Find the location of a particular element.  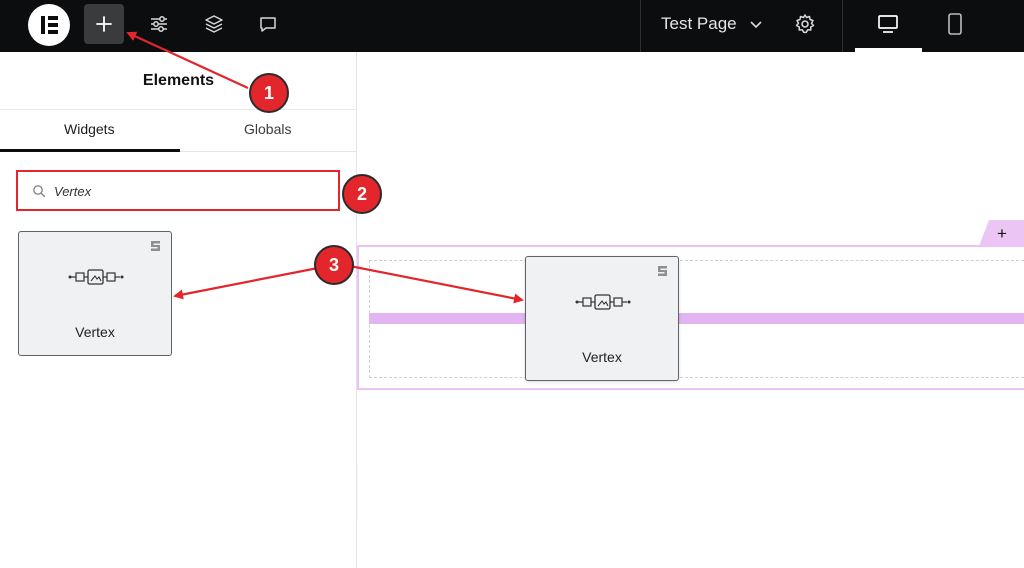

structure-button is located at coordinates (214, 24).